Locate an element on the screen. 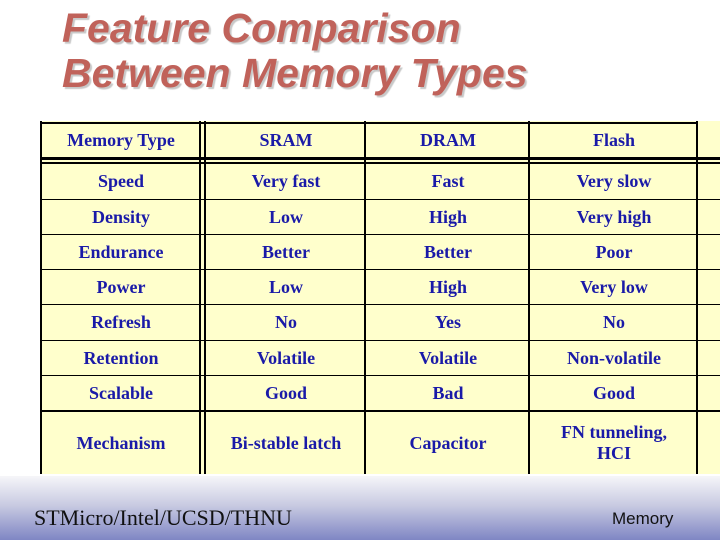 The height and width of the screenshot is (540, 720). table-cell: Bad is located at coordinates (448, 392).